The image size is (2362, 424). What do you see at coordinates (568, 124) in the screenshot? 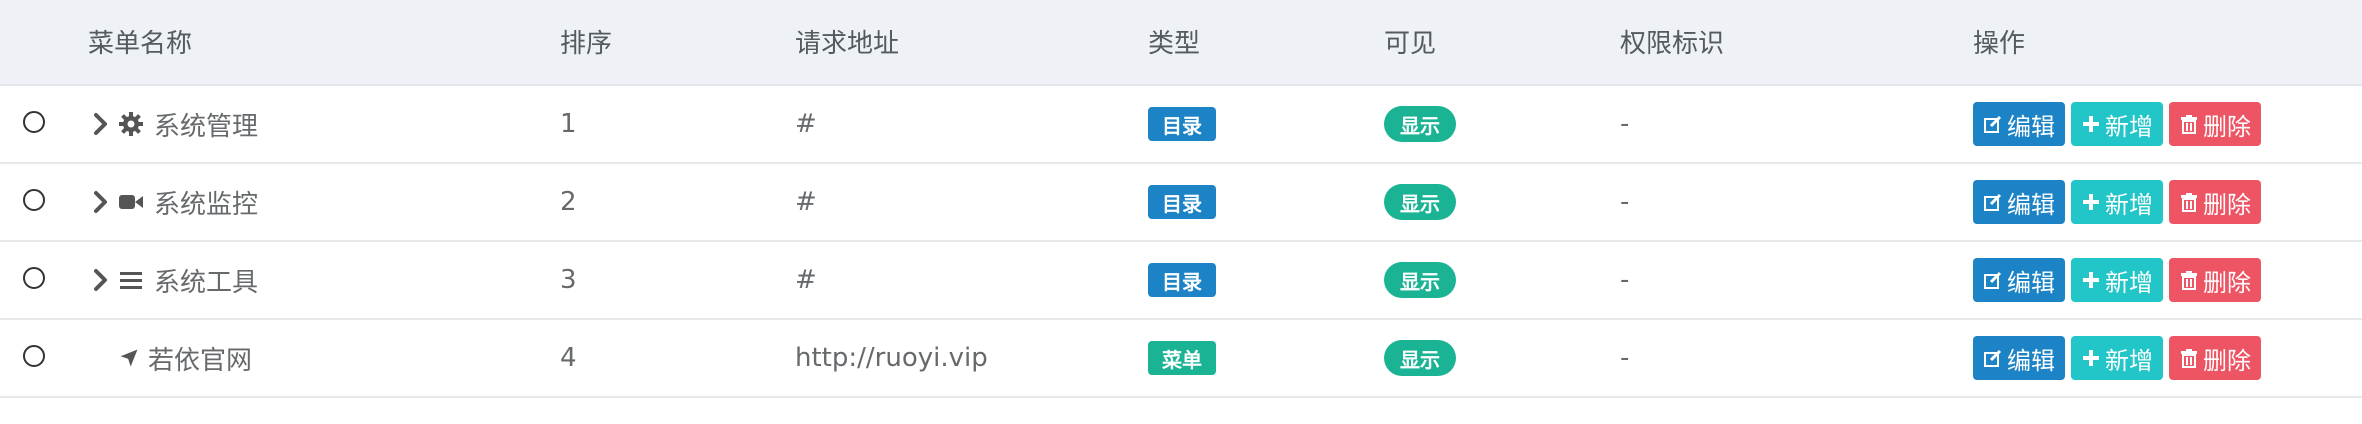
I see `order-cell: 1` at bounding box center [568, 124].